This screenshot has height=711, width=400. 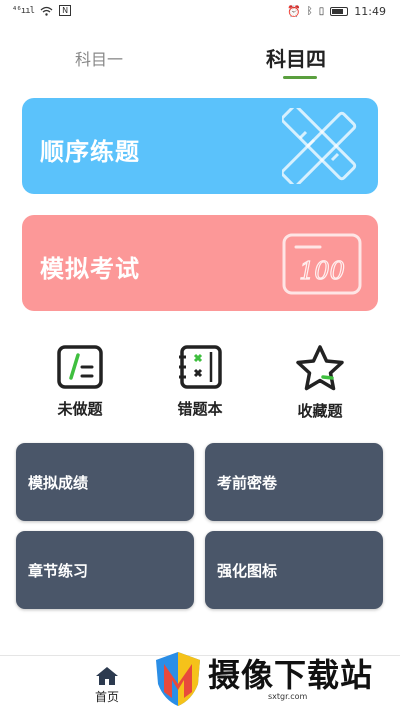 What do you see at coordinates (23, 10) in the screenshot?
I see `signal-icon: ⁴⁶ııl` at bounding box center [23, 10].